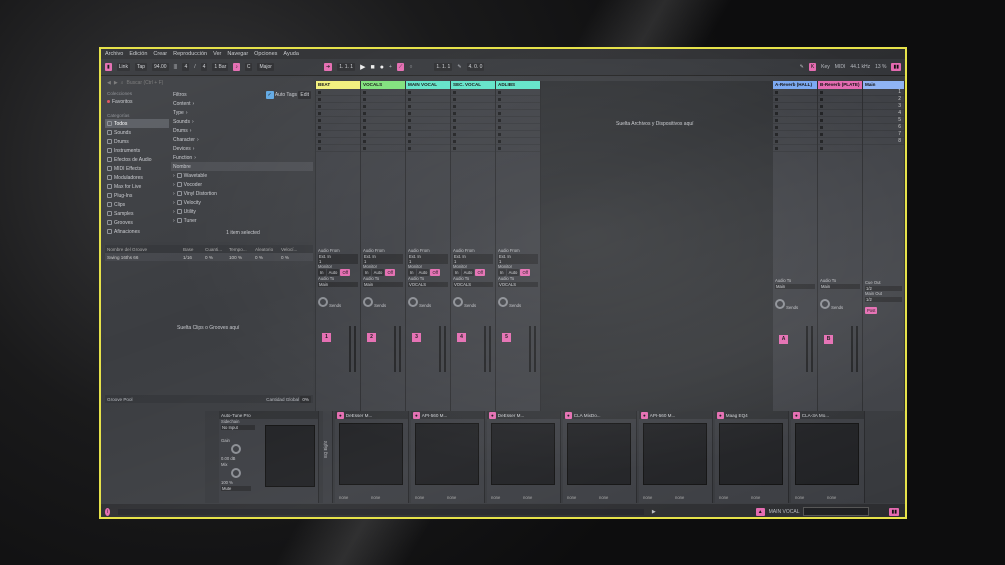 The height and width of the screenshot is (565, 1005). Describe the element at coordinates (236, 67) in the screenshot. I see `scale-toggle-icon: ♪` at that location.